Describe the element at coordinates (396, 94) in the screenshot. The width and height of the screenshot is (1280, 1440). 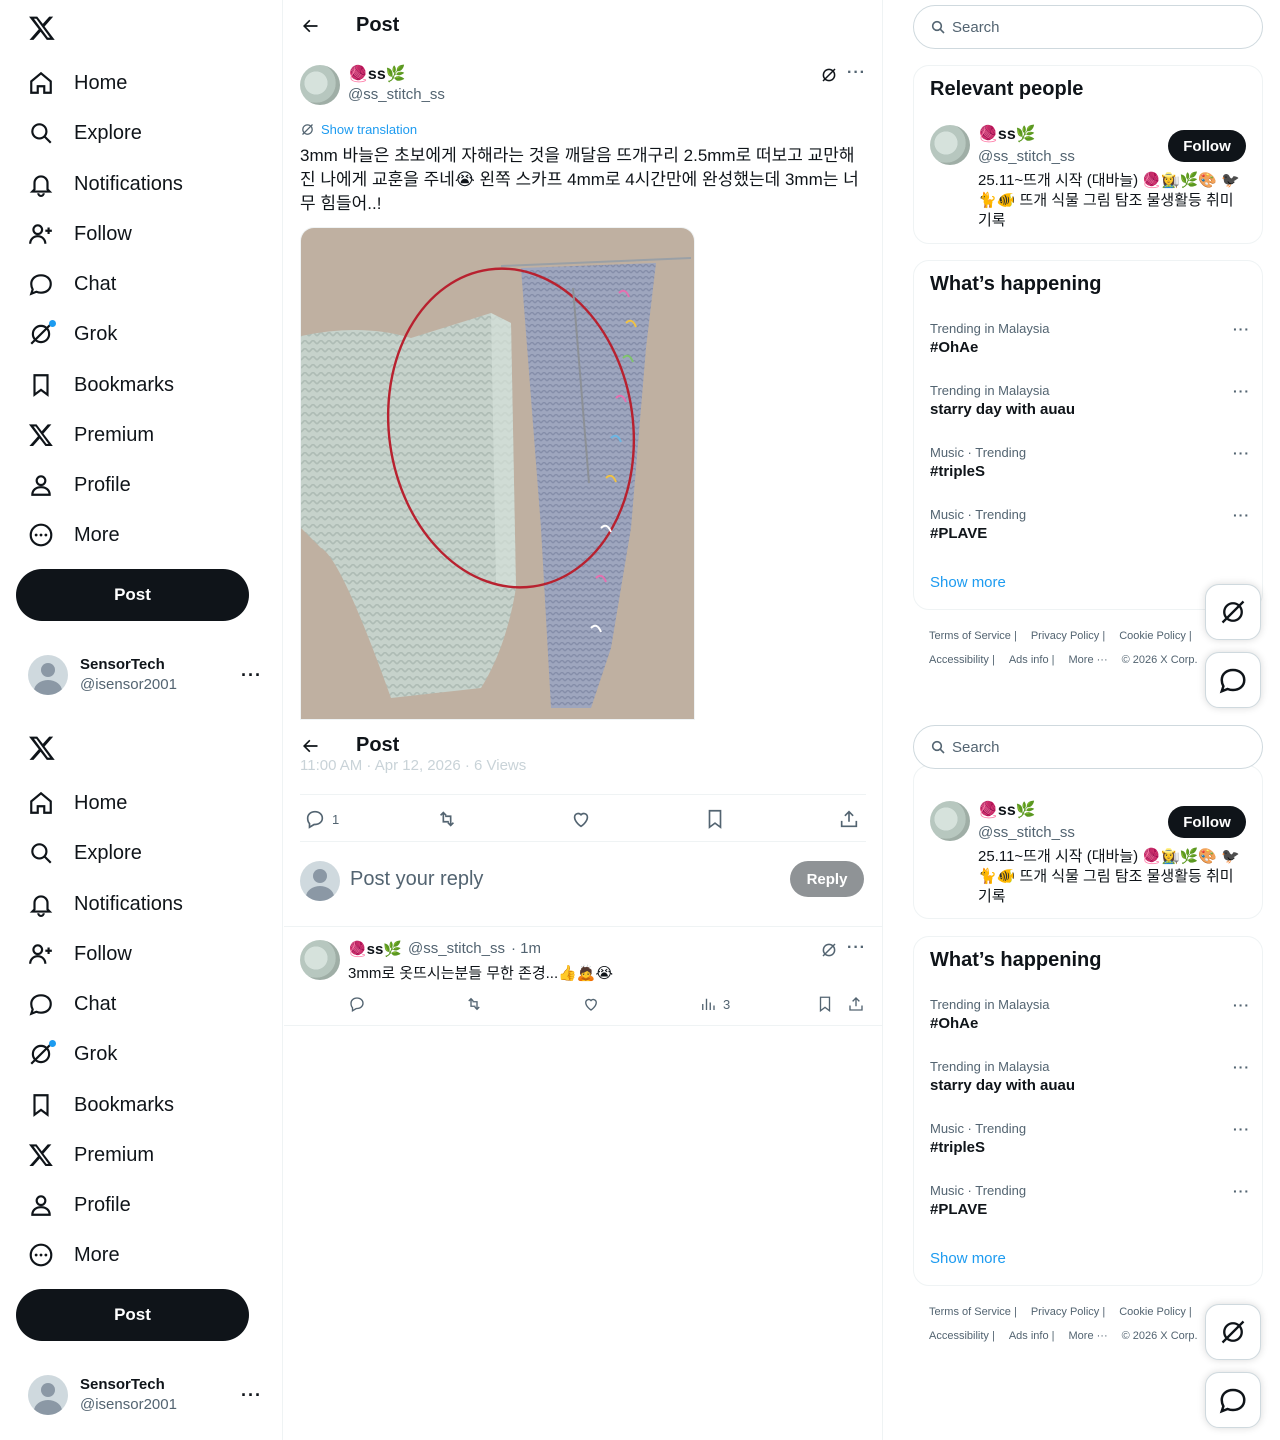
I see `author-handle: @ss_stitch_ss` at that location.